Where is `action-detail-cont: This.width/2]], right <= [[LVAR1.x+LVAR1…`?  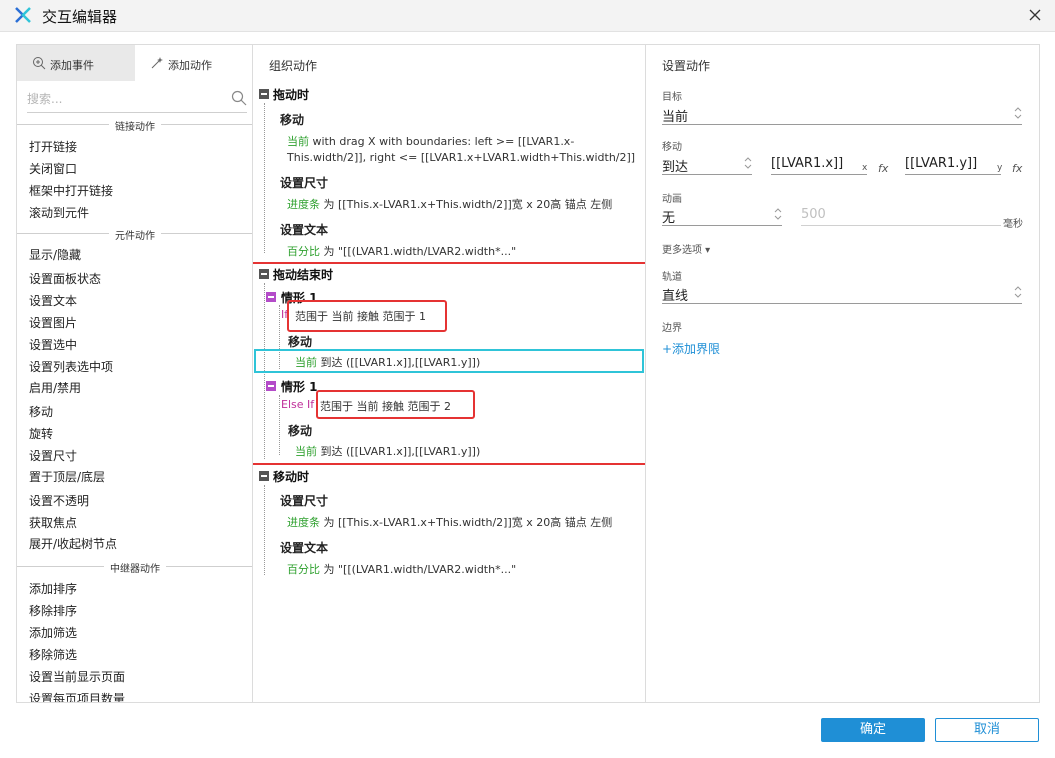
action-detail-cont: This.width/2]], right <= [[LVAR1.x+LVAR1… is located at coordinates (461, 157).